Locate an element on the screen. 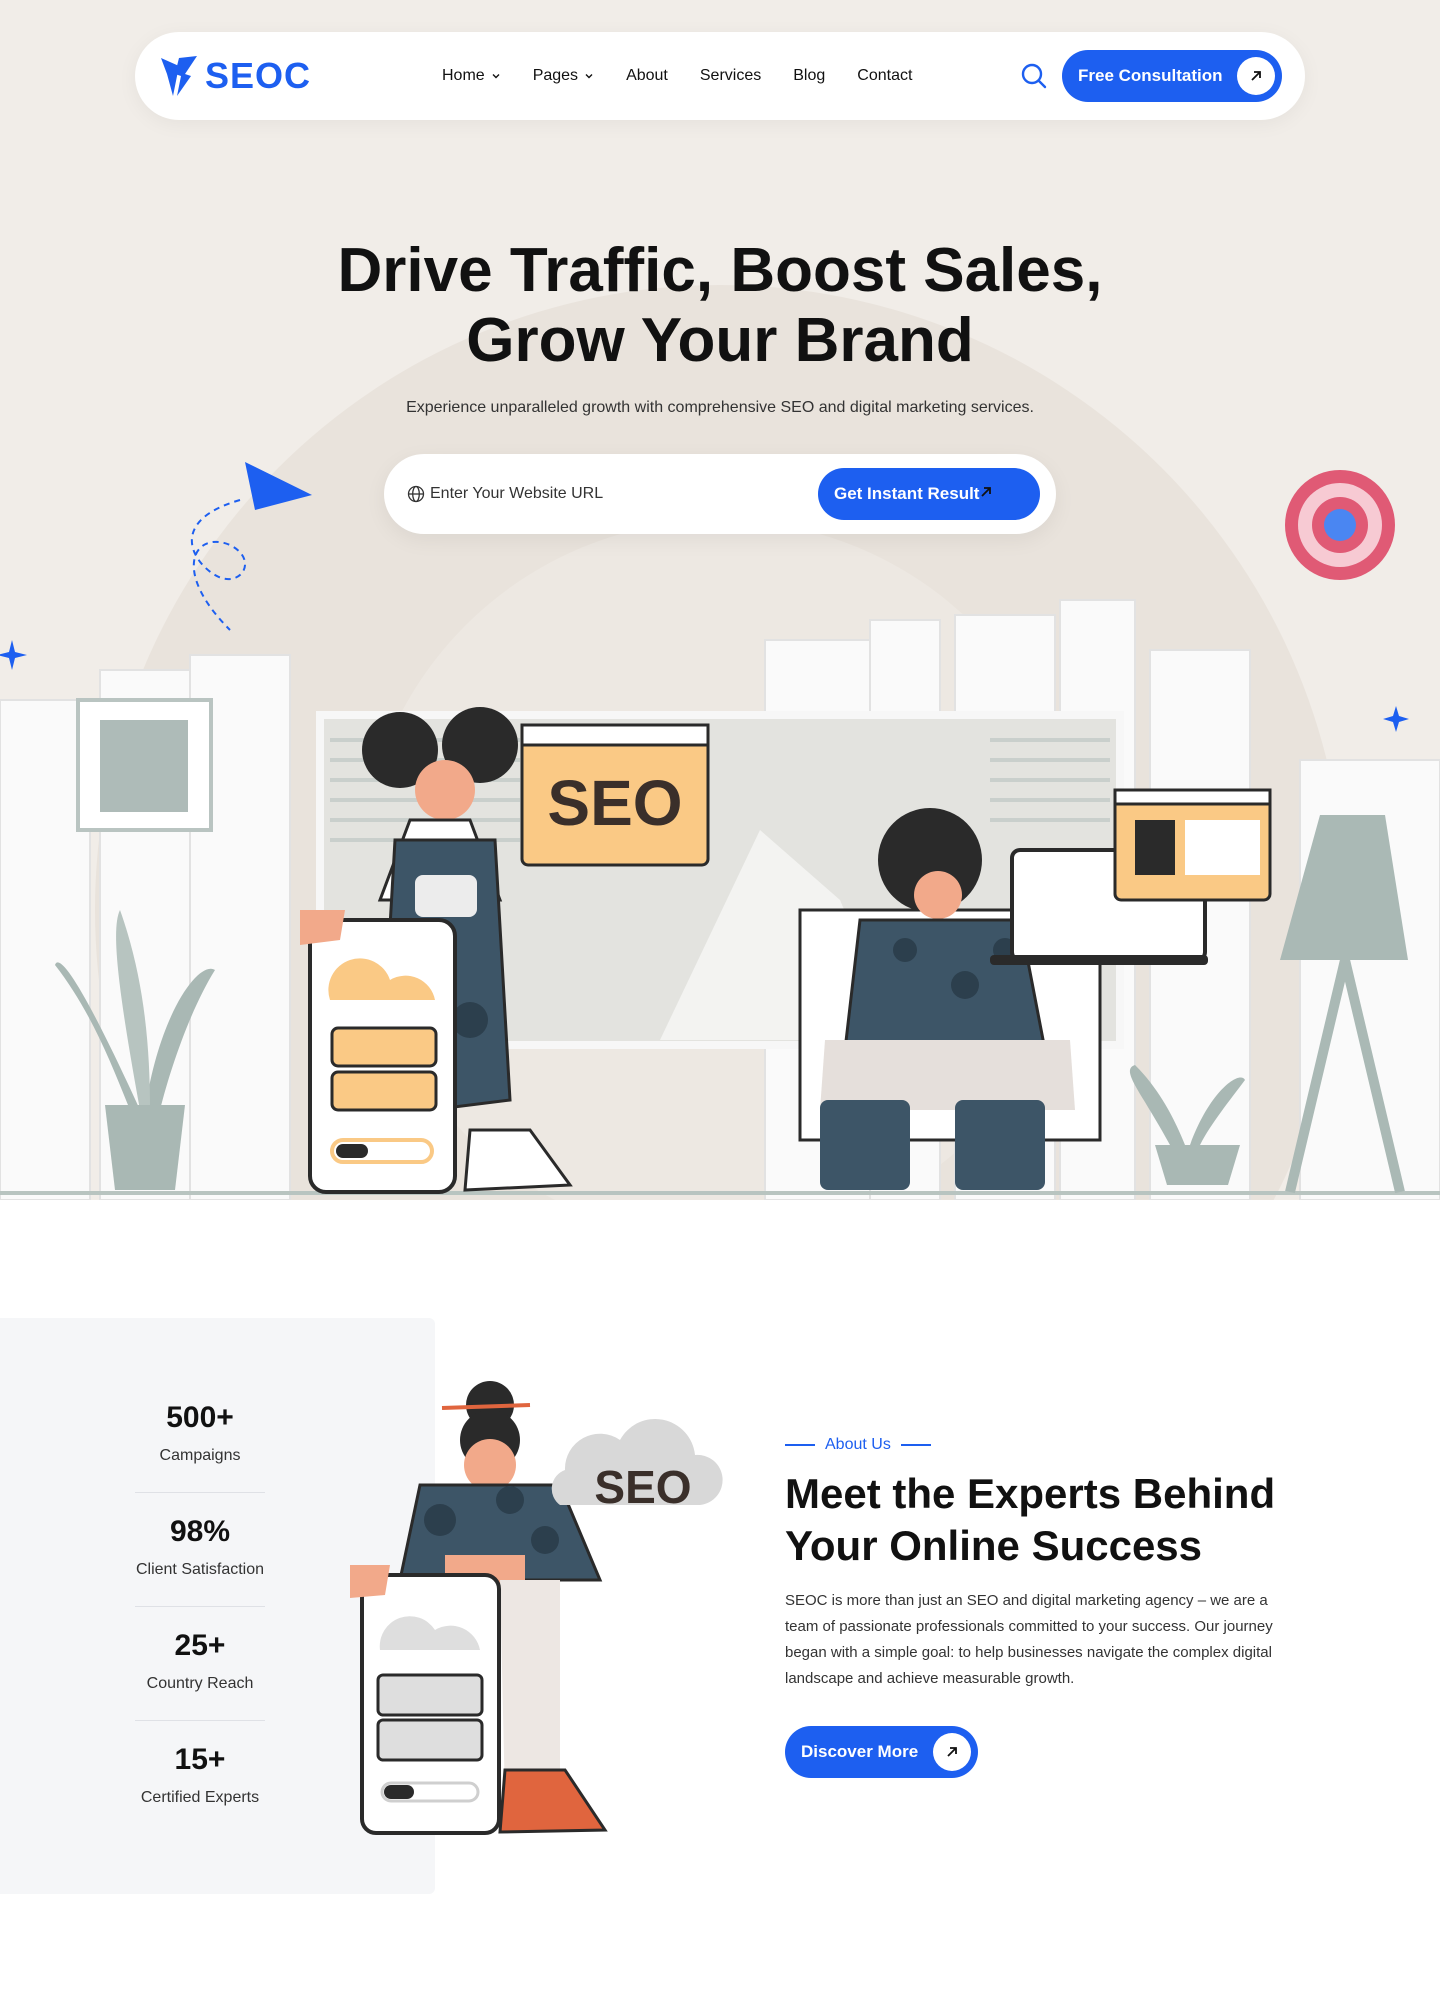 This screenshot has width=1440, height=2000. nav-item-contact: Contact is located at coordinates (884, 76).